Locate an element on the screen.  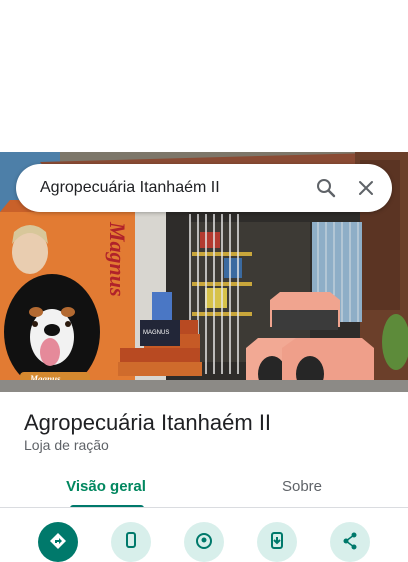
close-icon is located at coordinates (366, 188).